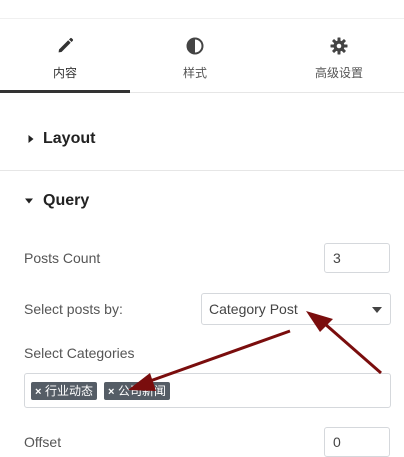  Describe the element at coordinates (202, 10) in the screenshot. I see `panel-top-strip` at that location.